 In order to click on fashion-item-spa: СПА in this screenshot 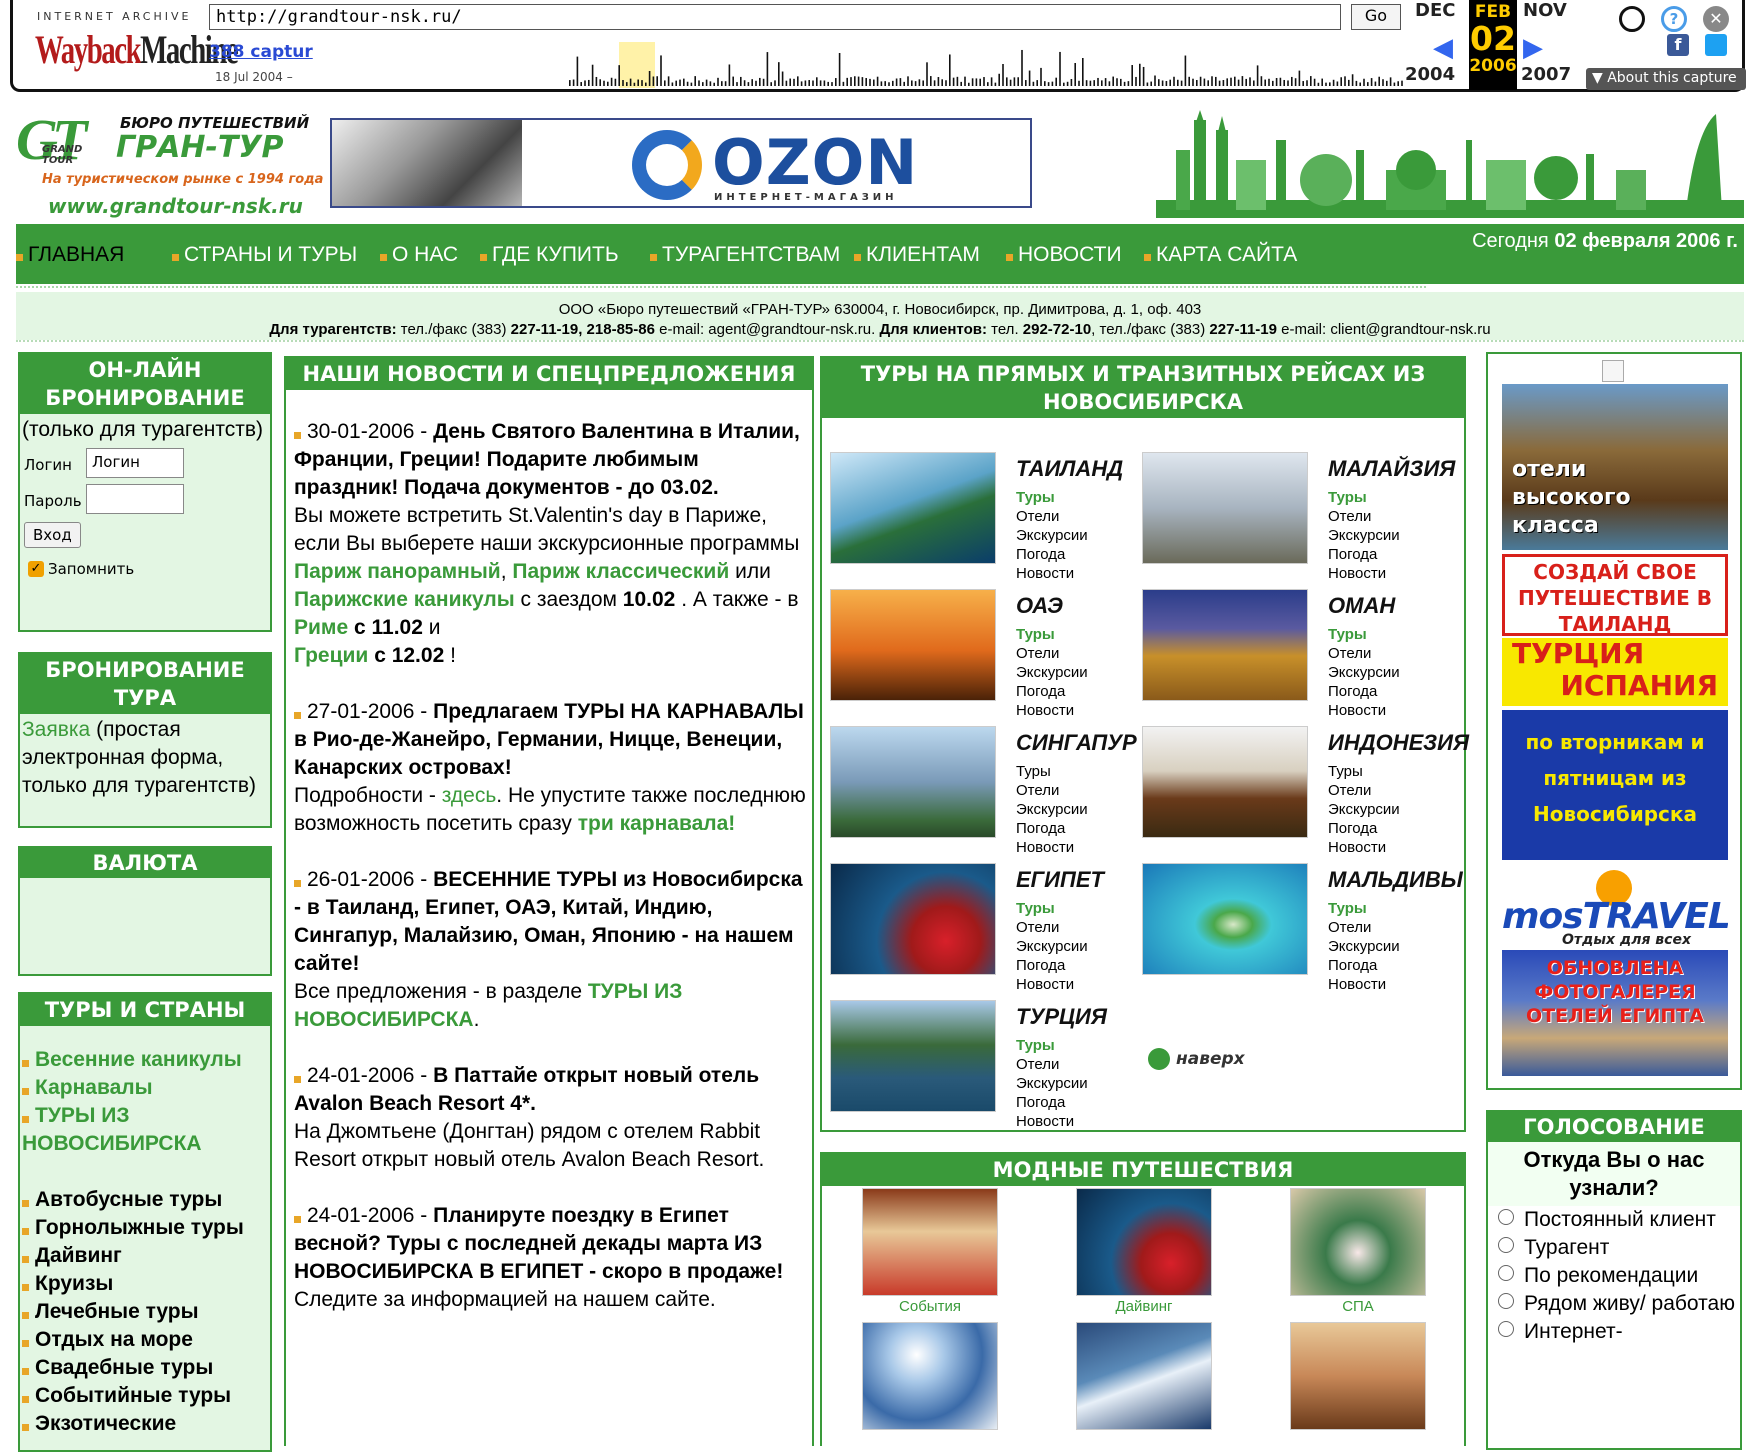, I will do `click(1358, 1251)`.